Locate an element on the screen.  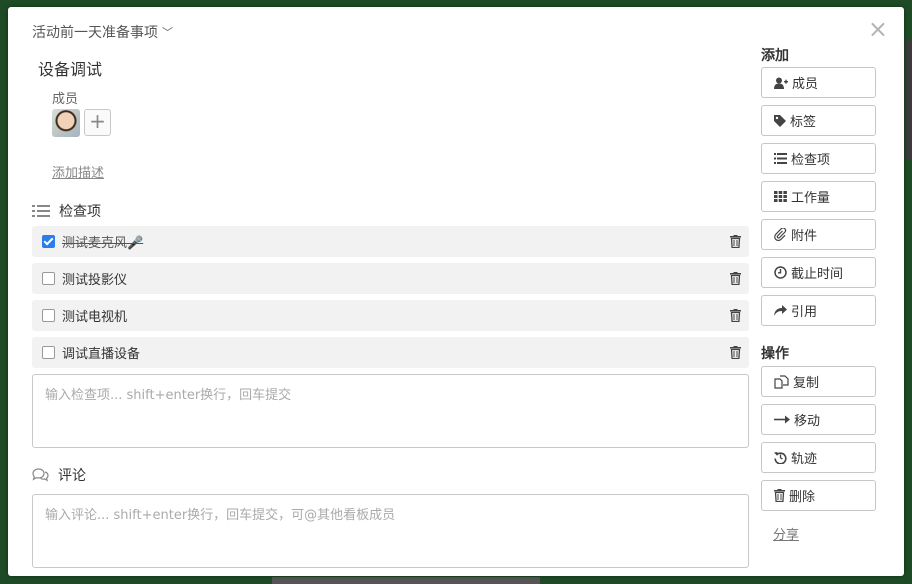
reference-button: 引用 is located at coordinates (818, 310).